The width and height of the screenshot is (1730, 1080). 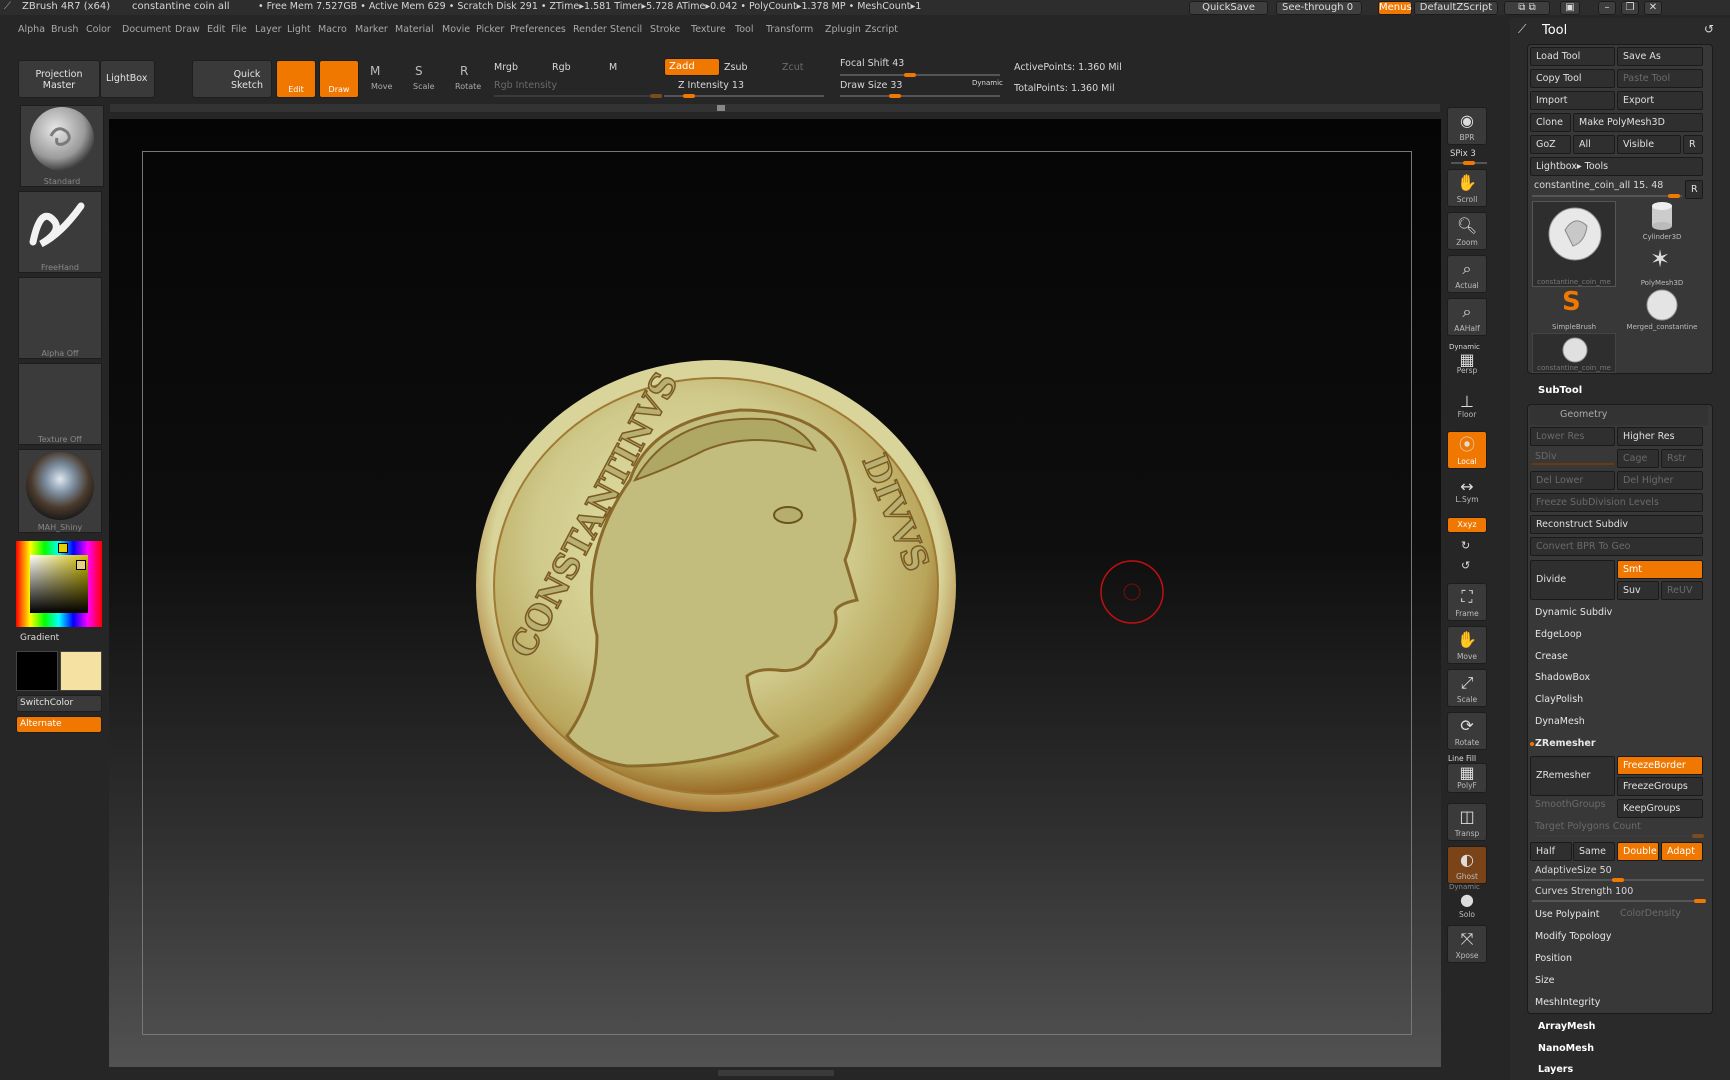 What do you see at coordinates (62, 146) in the screenshot?
I see `brush-thumbnail: Standard` at bounding box center [62, 146].